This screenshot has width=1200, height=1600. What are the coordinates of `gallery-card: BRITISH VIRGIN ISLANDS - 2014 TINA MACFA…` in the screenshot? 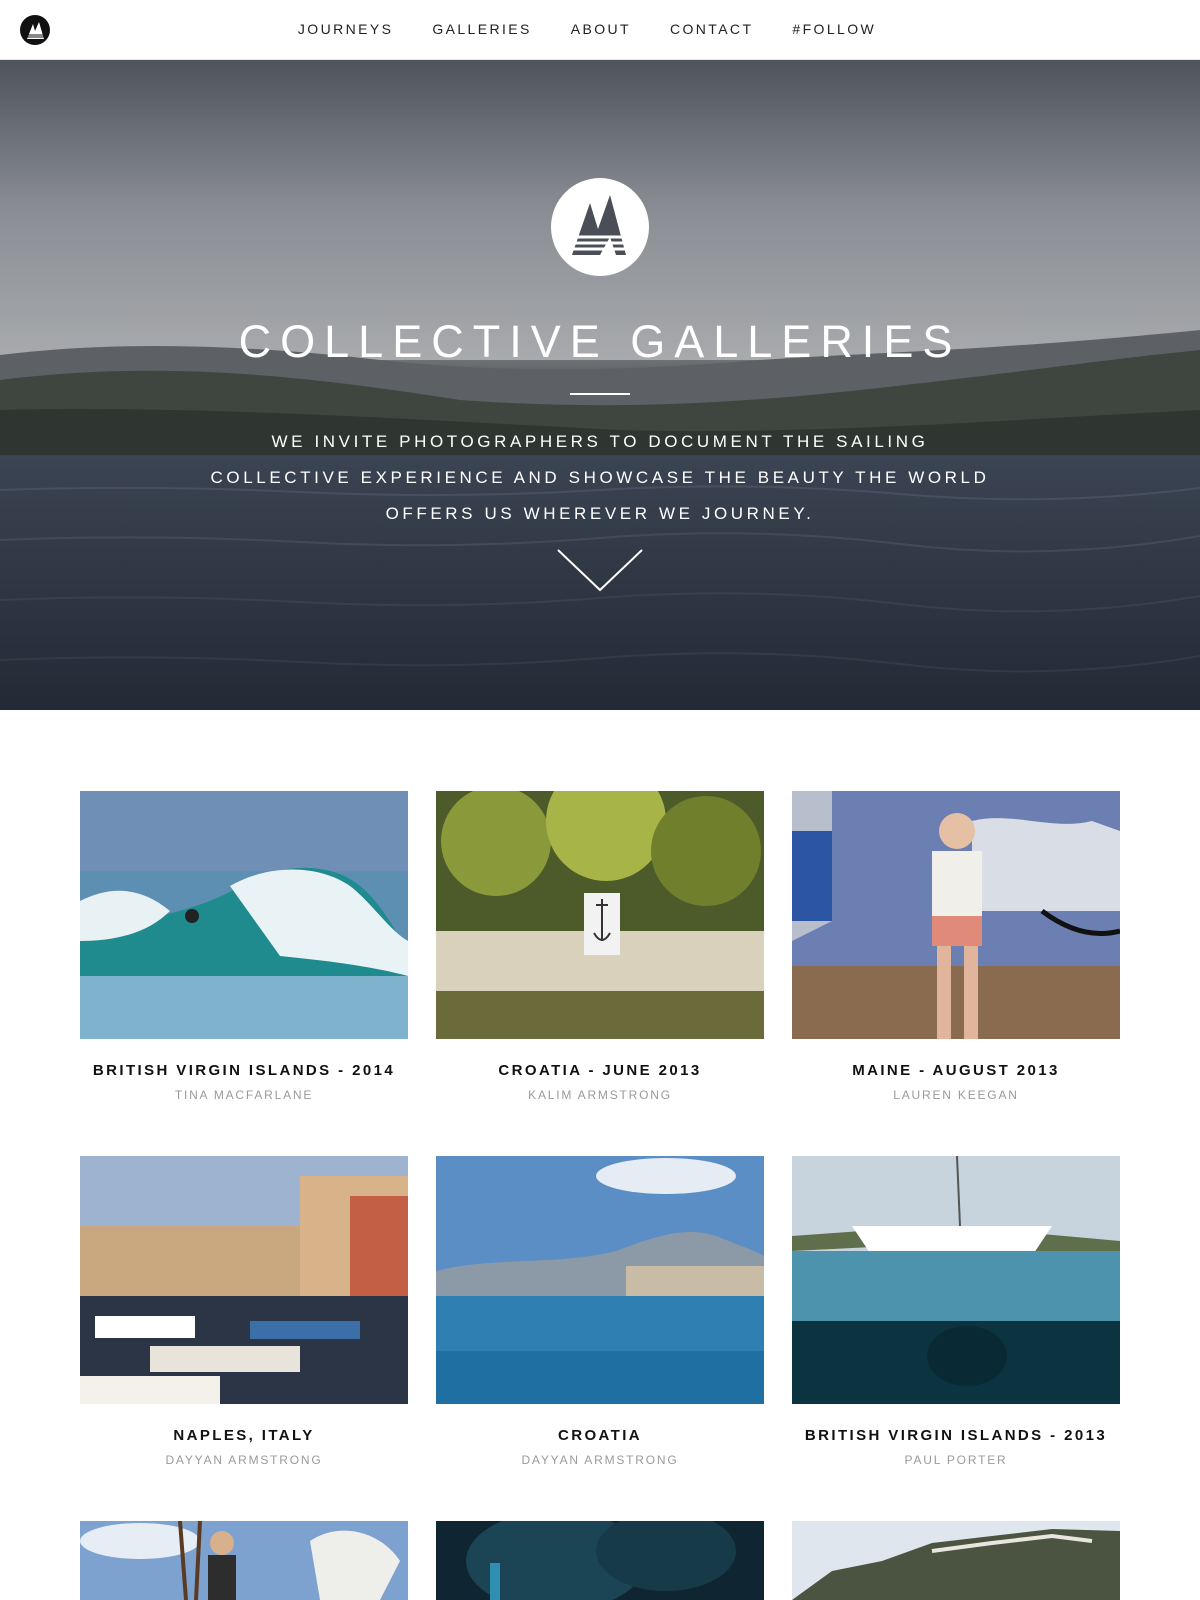 It's located at (244, 946).